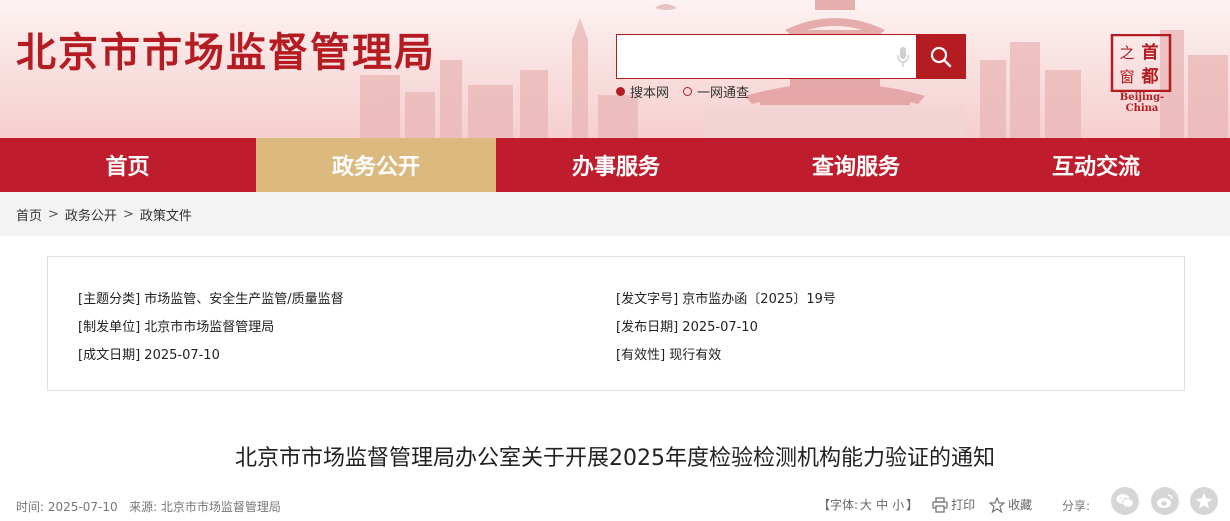 The width and height of the screenshot is (1230, 521). I want to click on article-source: 来源: 北京市市场监督管理局, so click(205, 507).